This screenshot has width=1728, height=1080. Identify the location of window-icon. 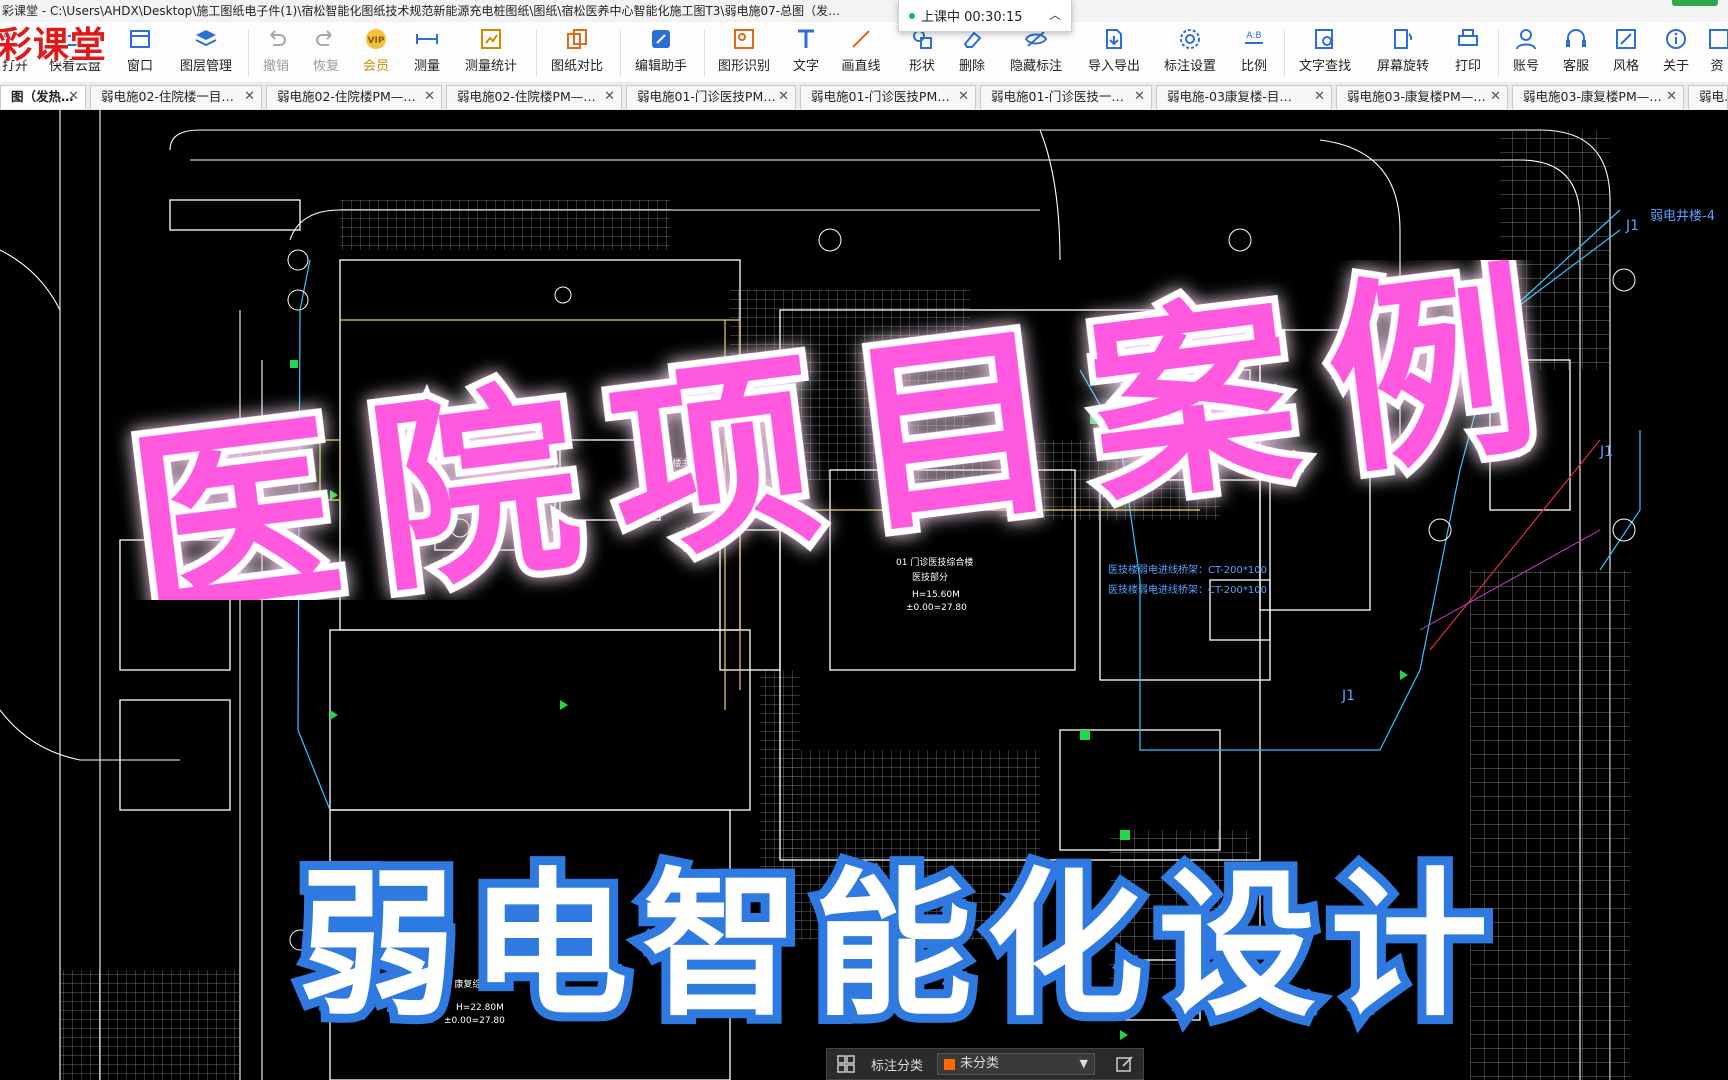
(140, 40).